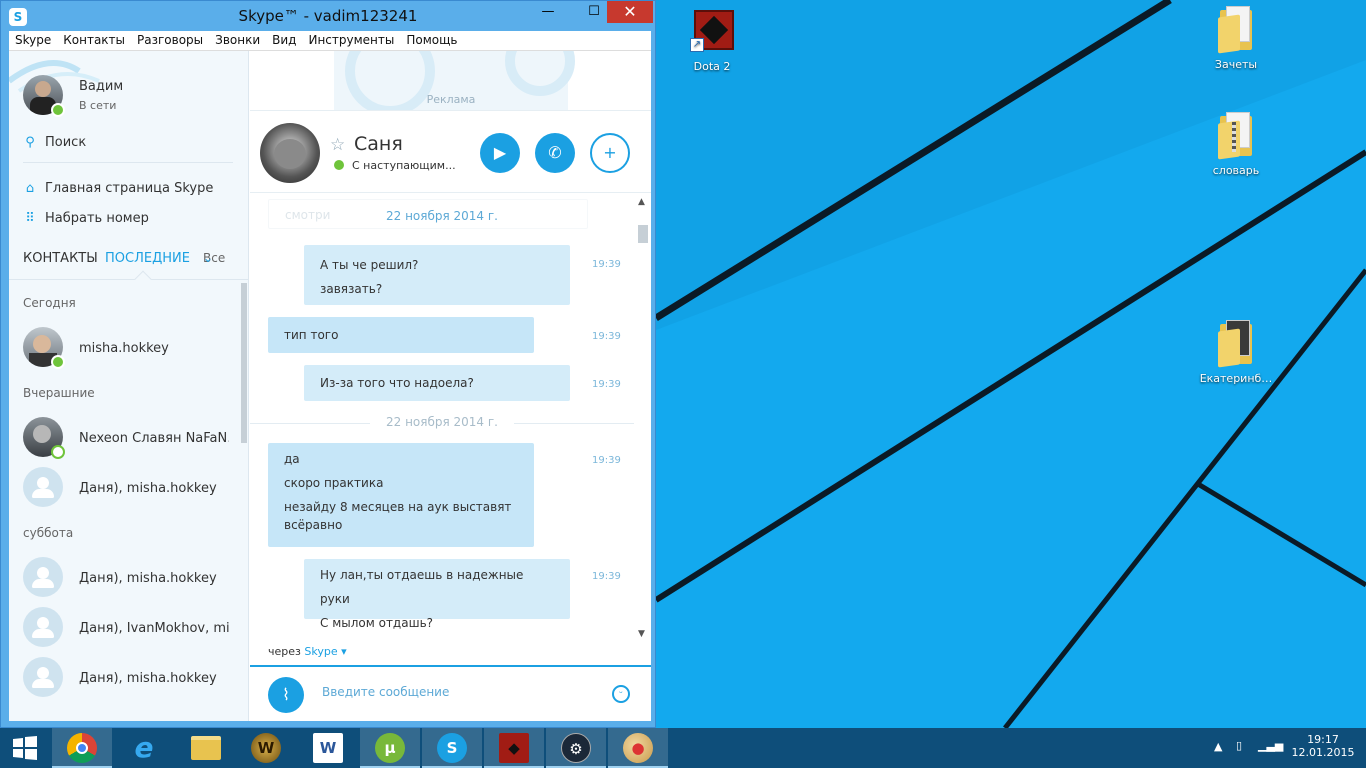 The height and width of the screenshot is (768, 1366). I want to click on menu-contacts: Контакты, so click(94, 40).